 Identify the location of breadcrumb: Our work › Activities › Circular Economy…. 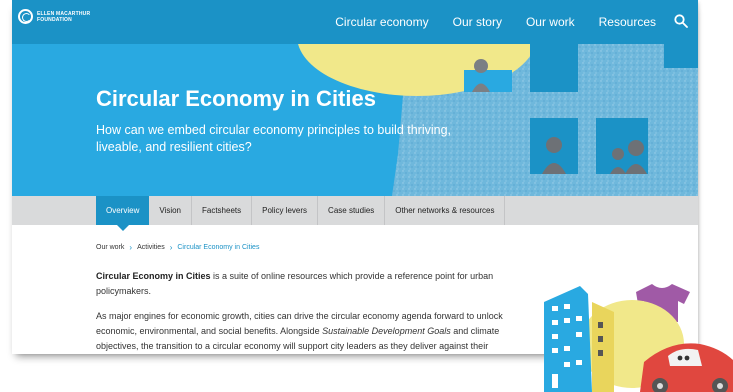
(177, 247).